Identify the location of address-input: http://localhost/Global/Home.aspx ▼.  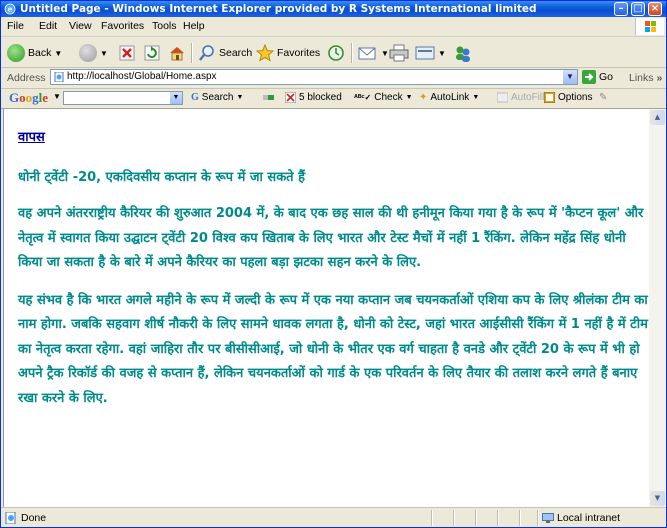
(314, 77).